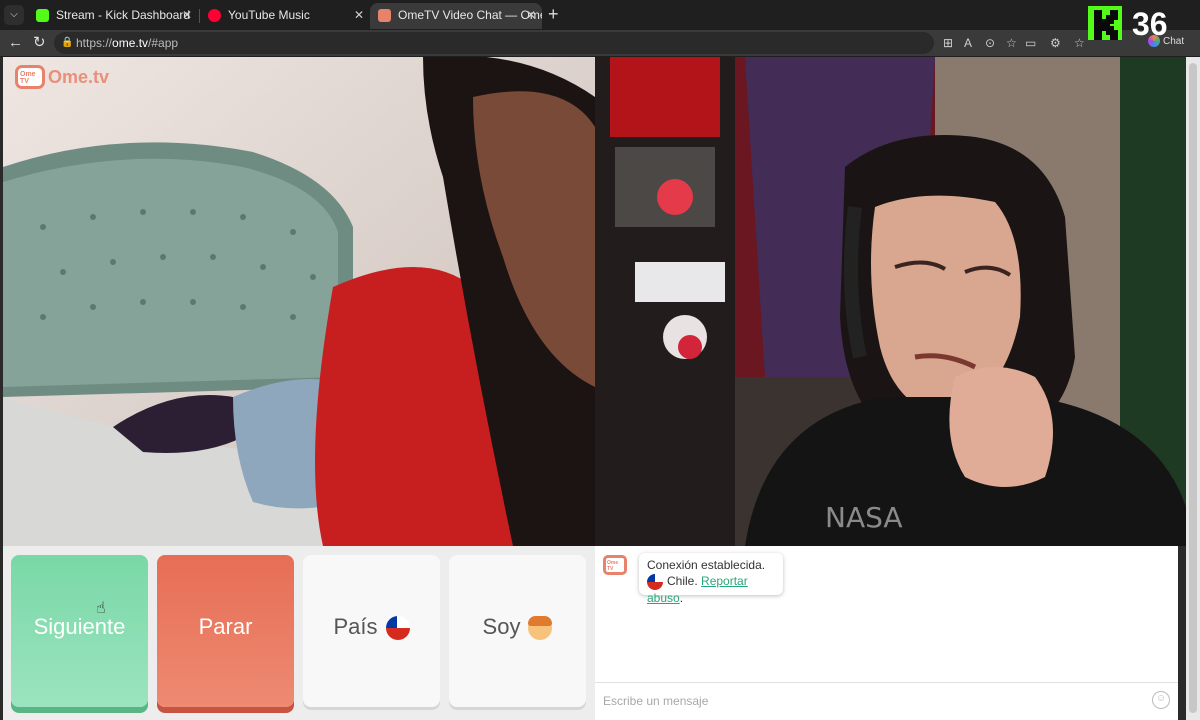 The width and height of the screenshot is (1200, 720). I want to click on message-input: Escribe un mensaje ☺, so click(886, 701).